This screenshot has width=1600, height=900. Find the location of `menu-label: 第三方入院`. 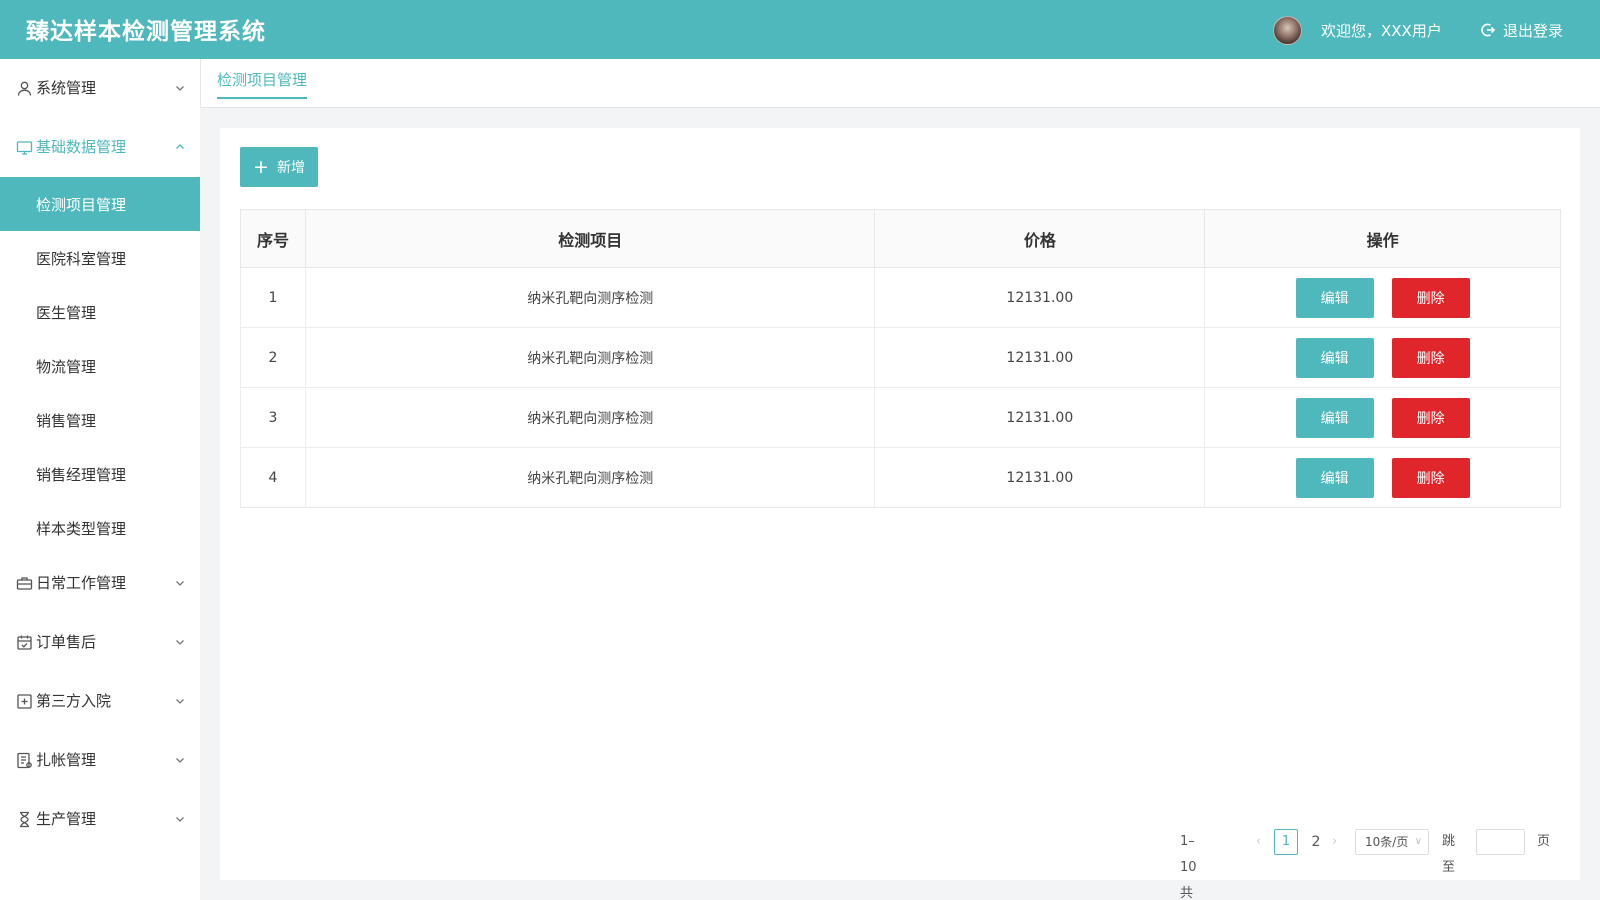

menu-label: 第三方入院 is located at coordinates (74, 701).